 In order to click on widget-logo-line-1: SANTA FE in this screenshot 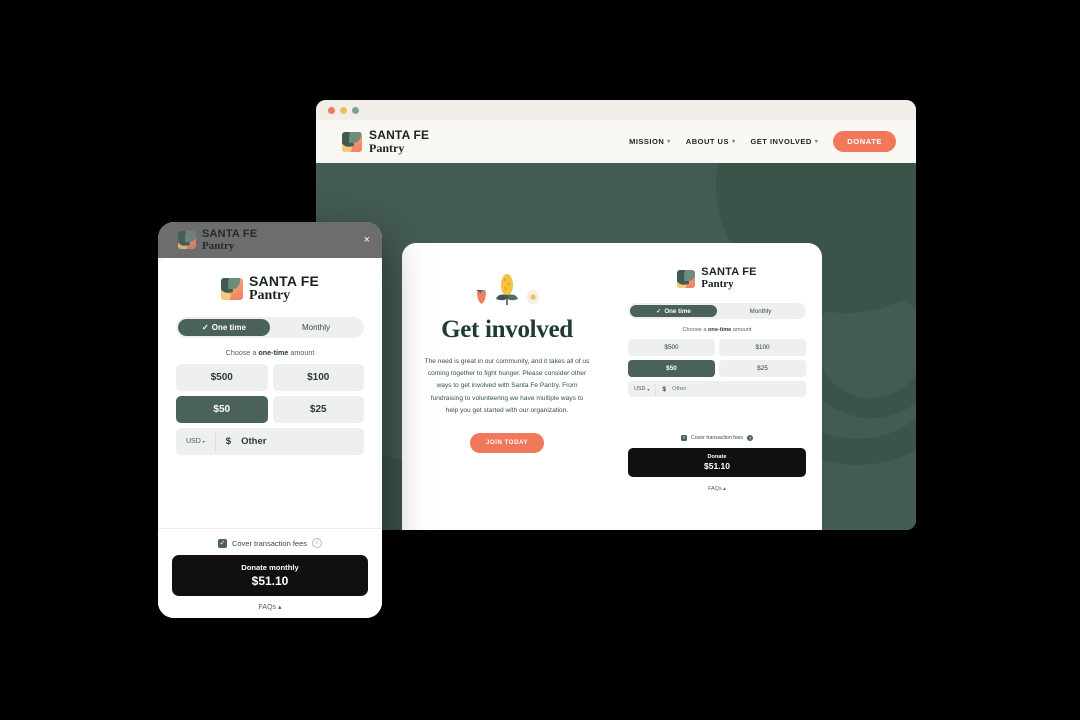, I will do `click(729, 272)`.